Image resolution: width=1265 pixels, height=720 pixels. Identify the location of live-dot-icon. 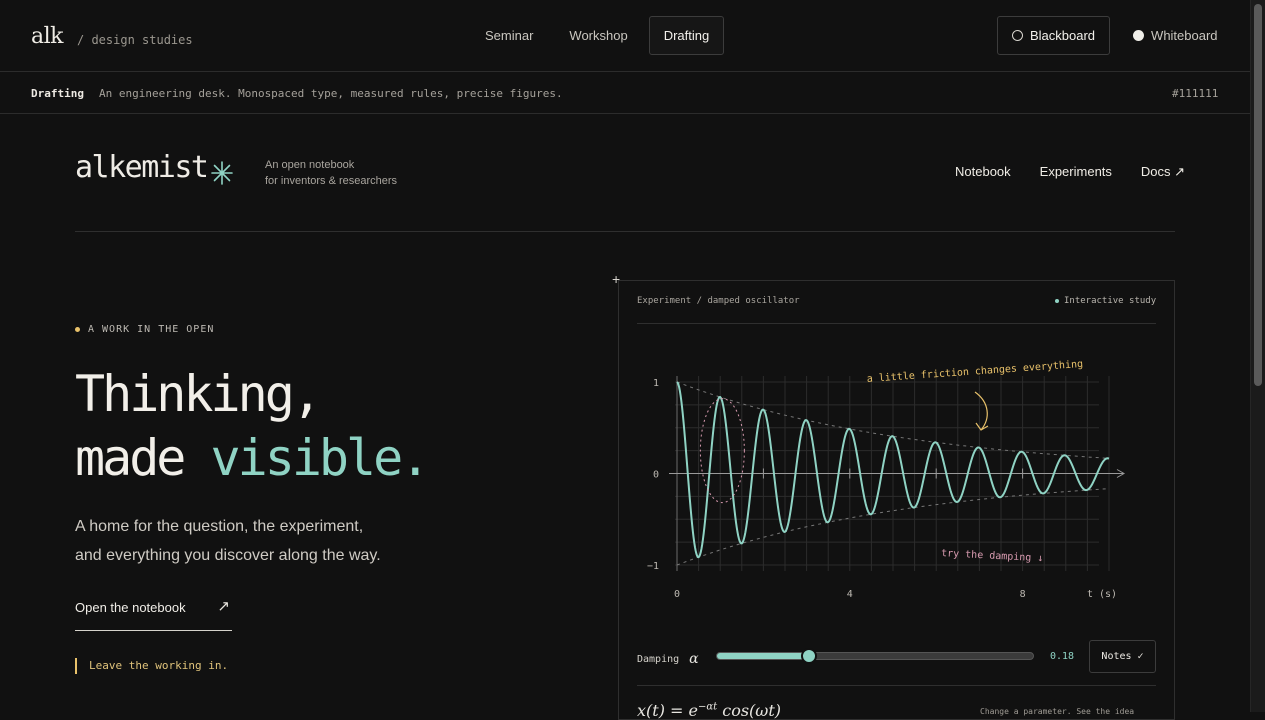
(1057, 301).